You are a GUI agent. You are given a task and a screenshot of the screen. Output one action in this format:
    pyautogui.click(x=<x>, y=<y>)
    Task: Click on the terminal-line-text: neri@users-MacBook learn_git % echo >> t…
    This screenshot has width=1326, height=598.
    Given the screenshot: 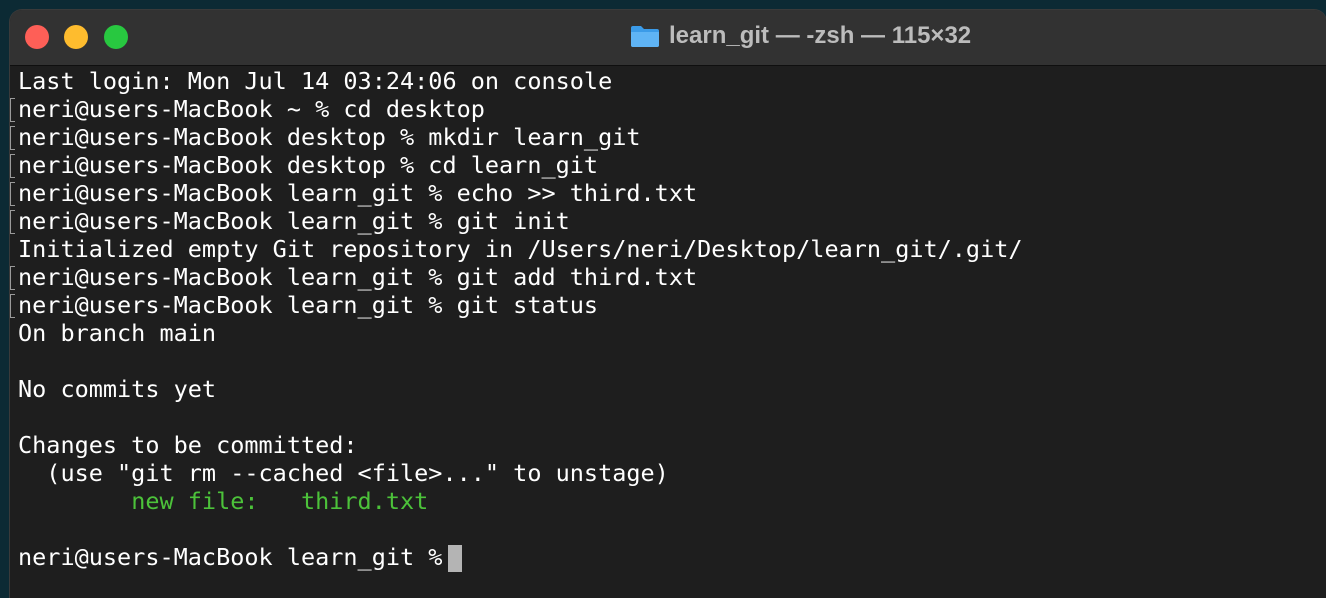 What is the action you would take?
    pyautogui.click(x=358, y=193)
    